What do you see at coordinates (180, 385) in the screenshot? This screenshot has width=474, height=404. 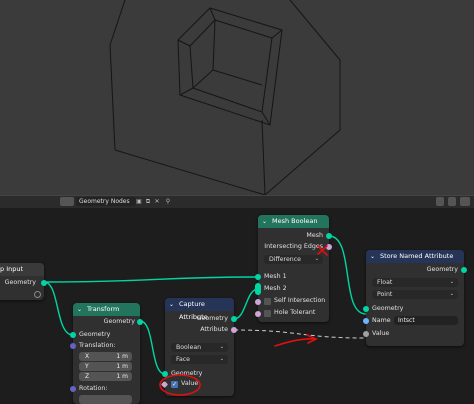 I see `red-circle` at bounding box center [180, 385].